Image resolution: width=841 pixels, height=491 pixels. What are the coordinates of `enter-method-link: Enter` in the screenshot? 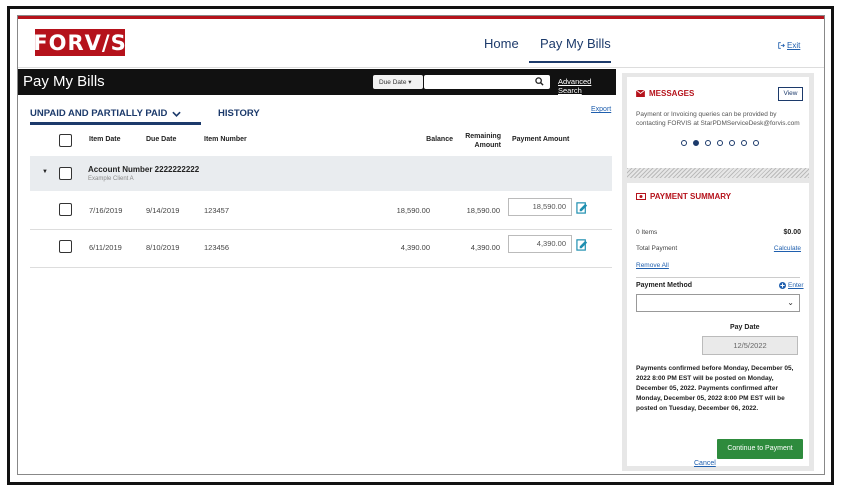 It's located at (791, 285).